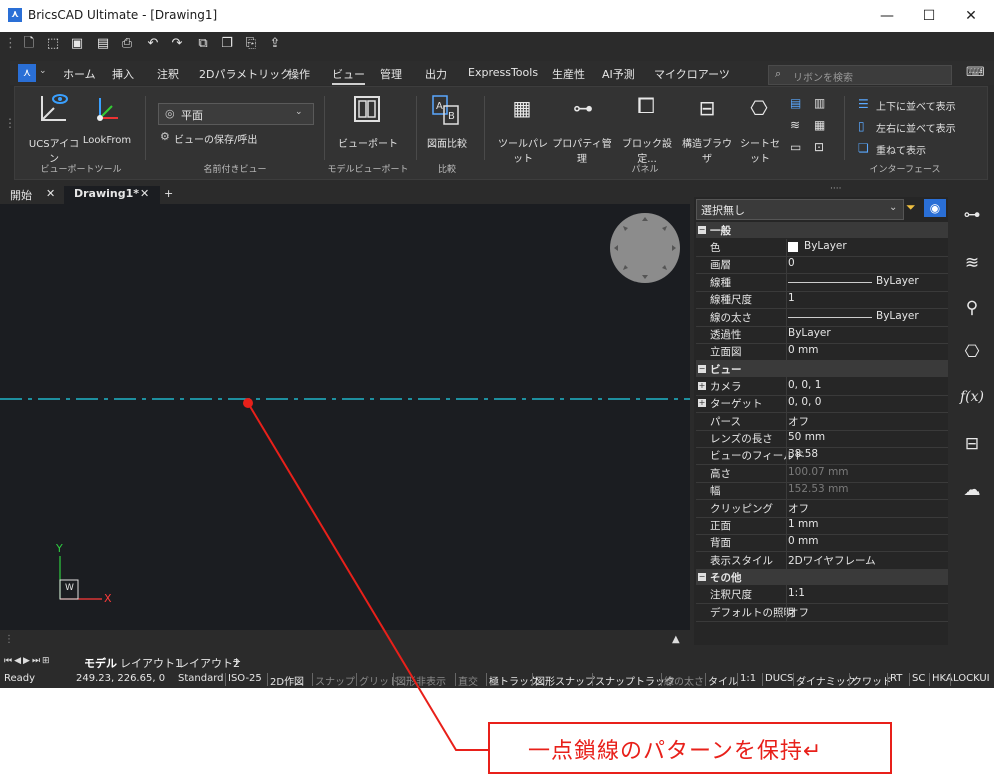 The width and height of the screenshot is (994, 775). I want to click on annotation-callout: 一点鎖線のパターンを保持↵, so click(690, 748).